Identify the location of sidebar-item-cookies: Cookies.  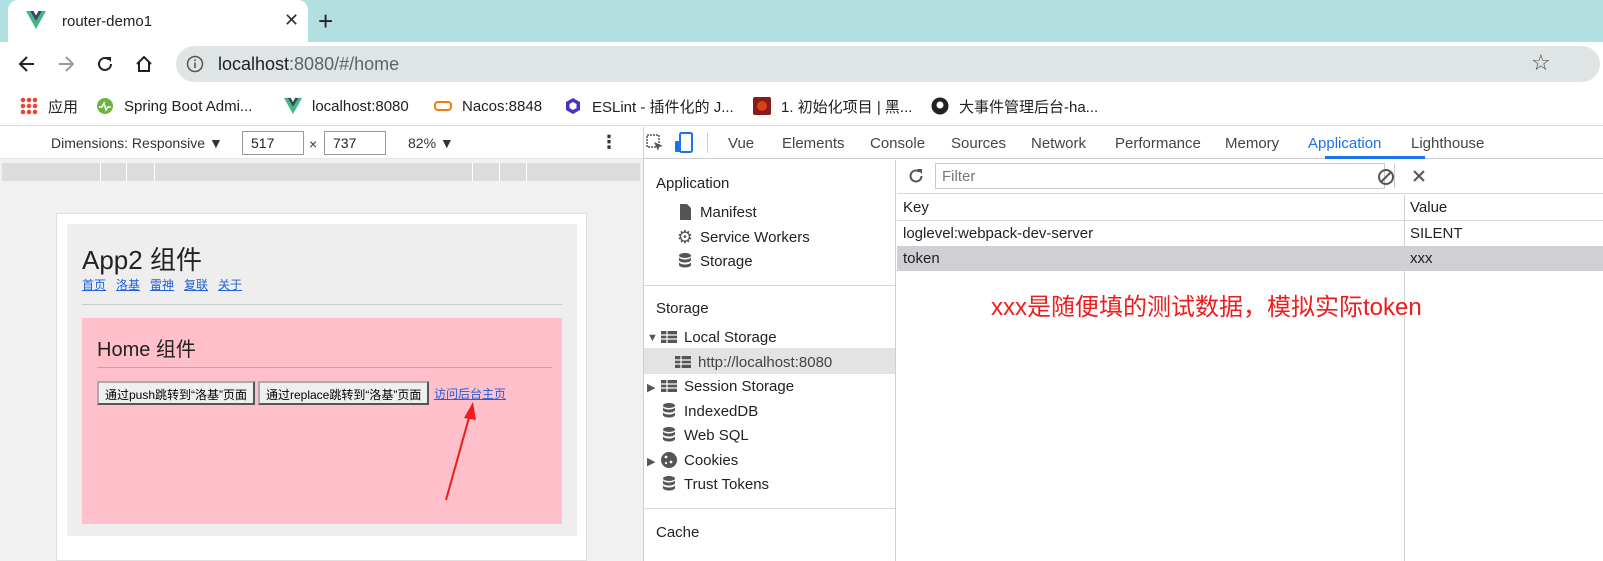
(699, 460).